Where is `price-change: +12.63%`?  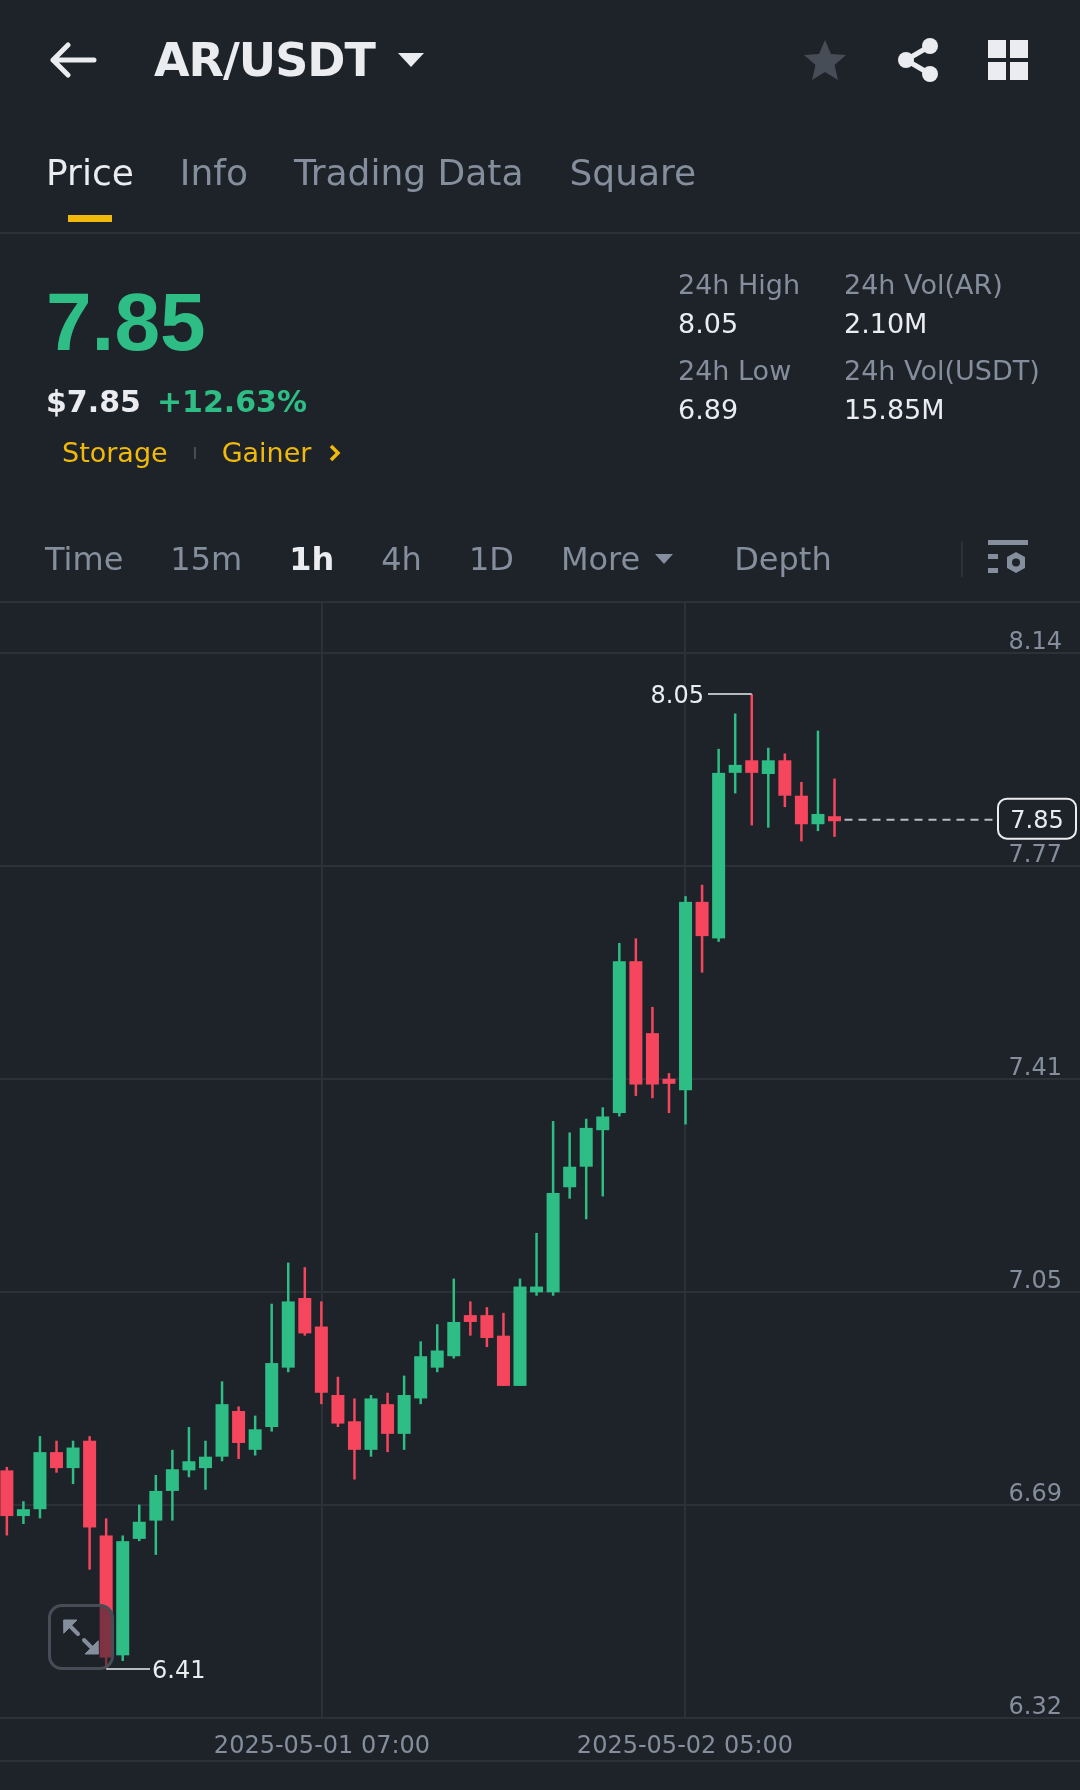
price-change: +12.63% is located at coordinates (231, 401).